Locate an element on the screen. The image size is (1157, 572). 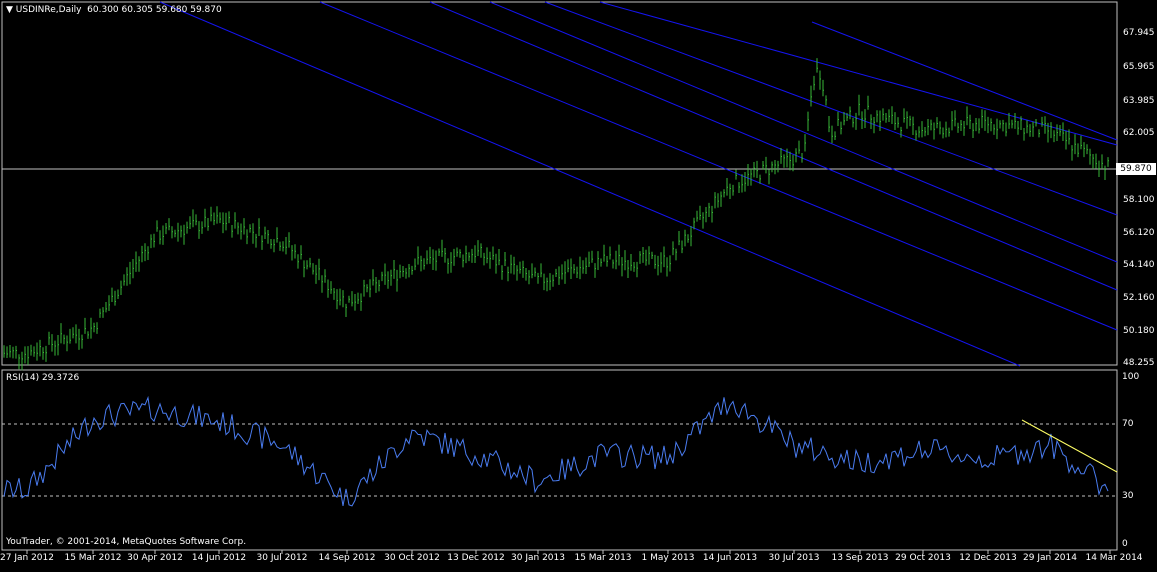
time-axis-label: 30 Jan 2013 is located at coordinates (538, 558).